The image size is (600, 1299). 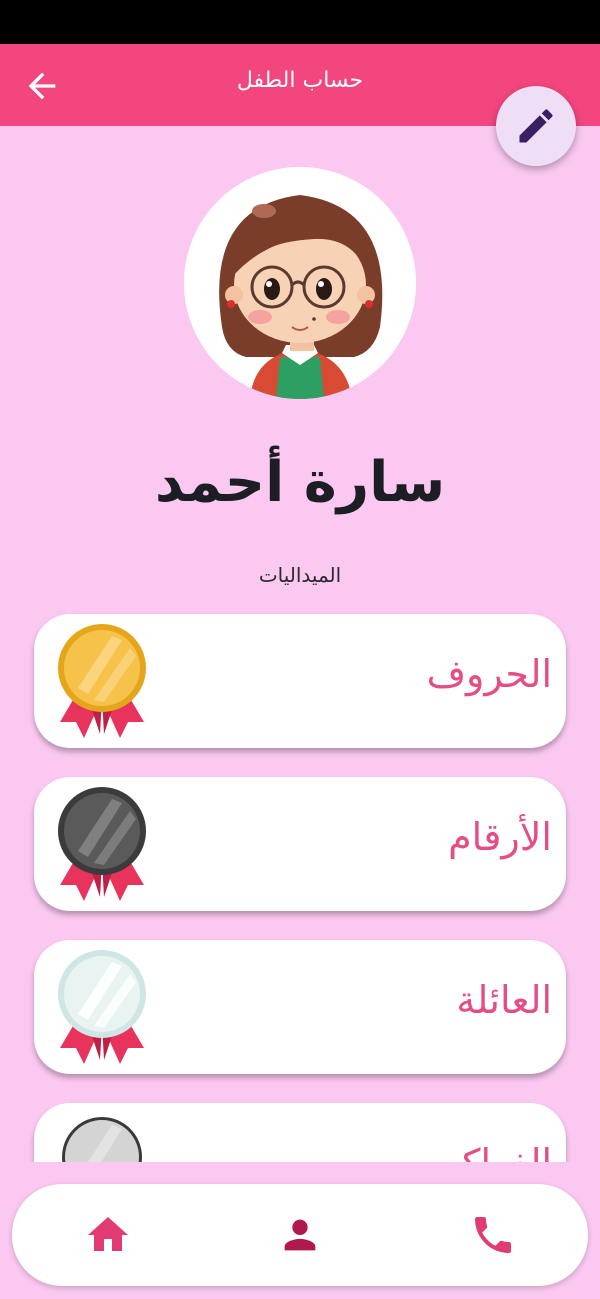 I want to click on grey-medal-icon, so click(x=102, y=1139).